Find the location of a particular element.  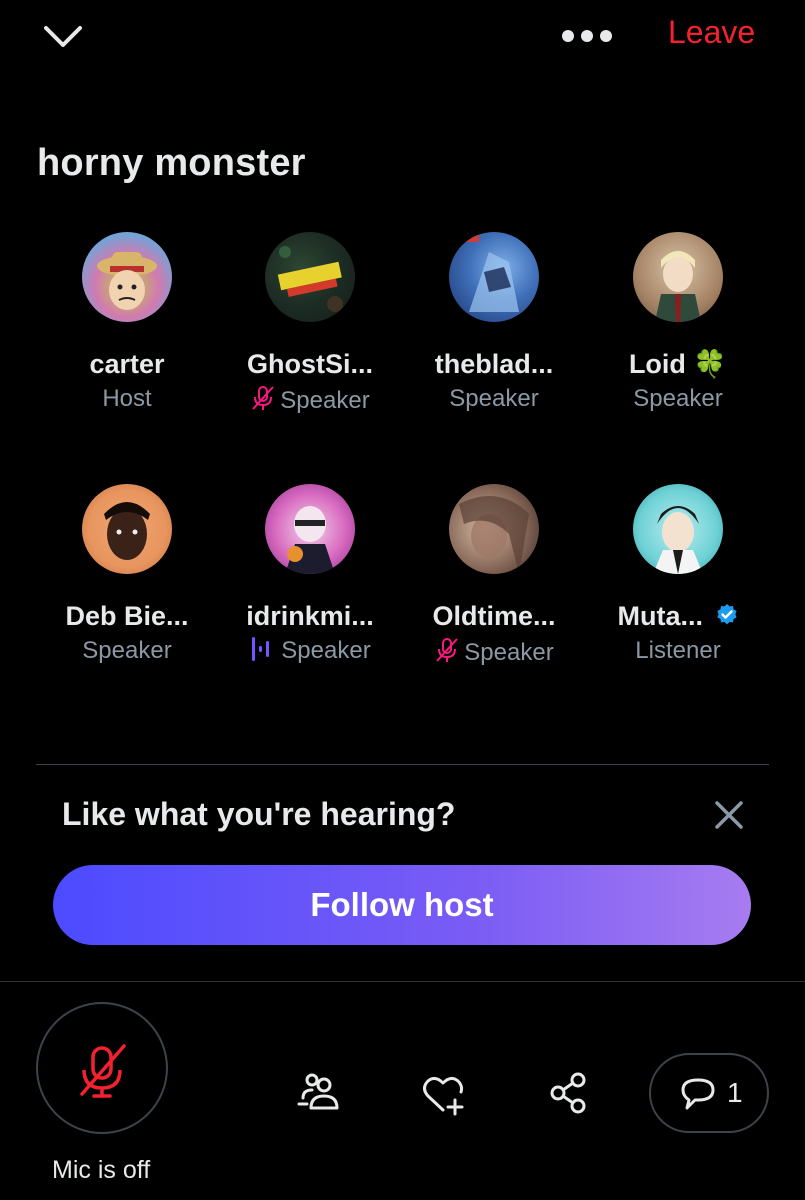

more-options-button is located at coordinates (588, 36).